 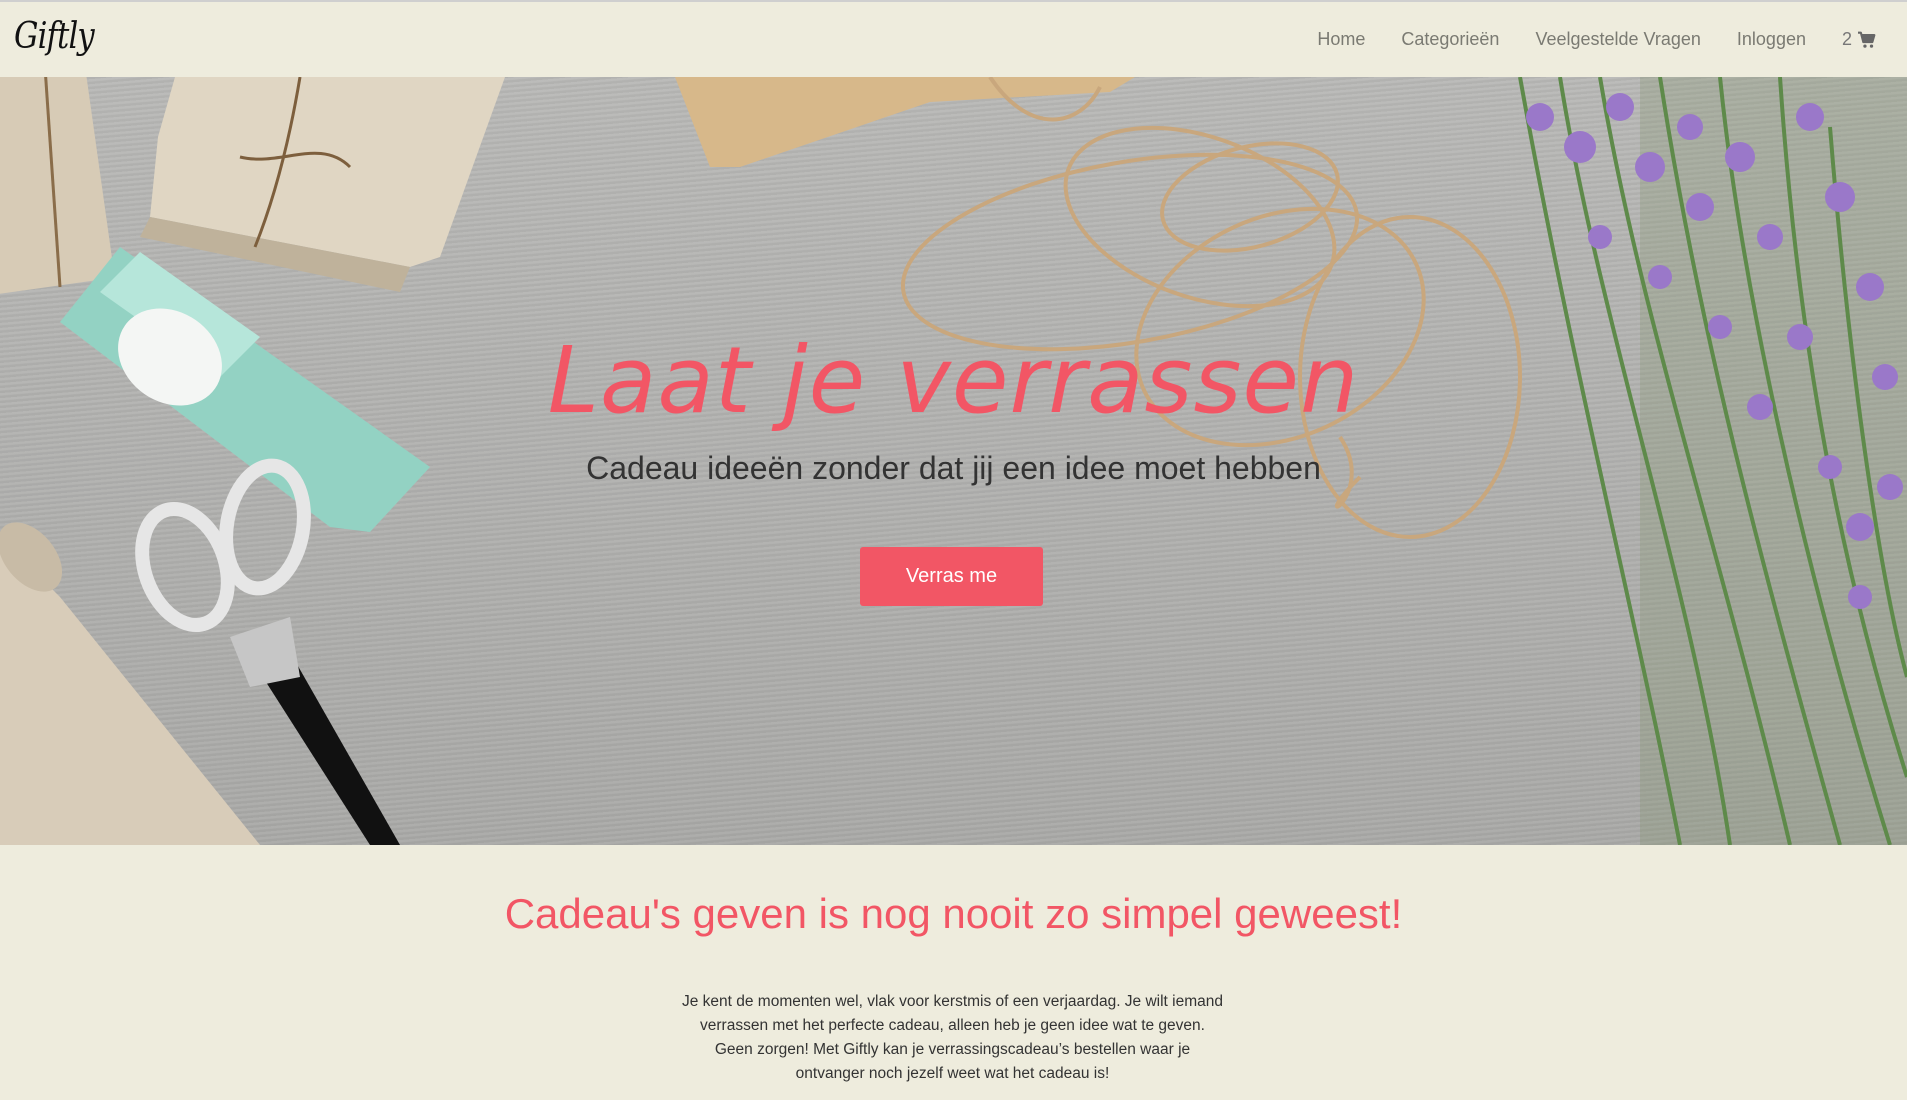 I want to click on hero-title: Laat je verrassen, so click(x=953, y=380).